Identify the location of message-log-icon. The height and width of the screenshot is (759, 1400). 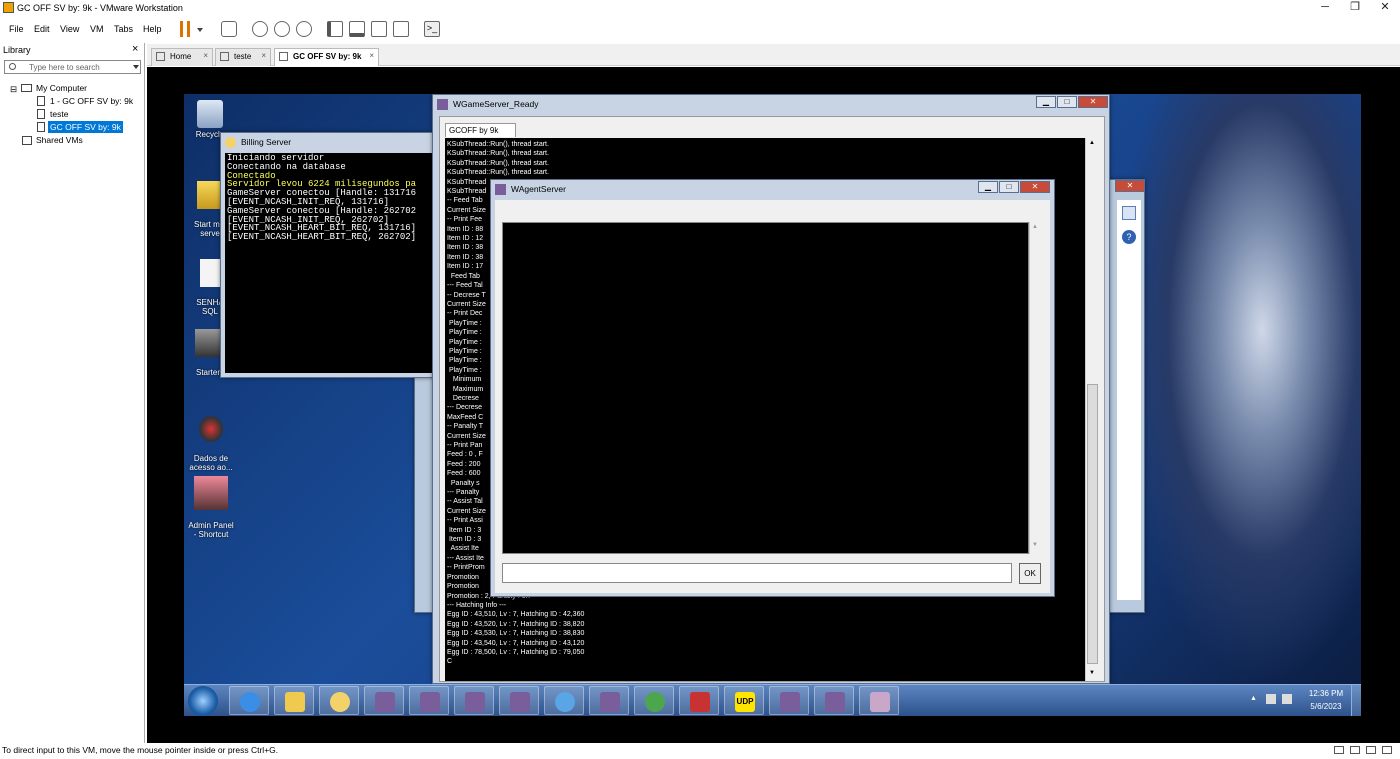
(1387, 750).